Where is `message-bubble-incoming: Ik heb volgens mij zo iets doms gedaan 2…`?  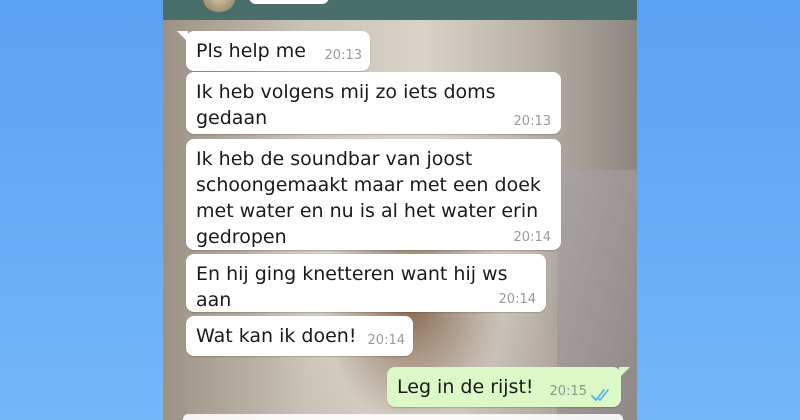 message-bubble-incoming: Ik heb volgens mij zo iets doms gedaan 2… is located at coordinates (373, 103).